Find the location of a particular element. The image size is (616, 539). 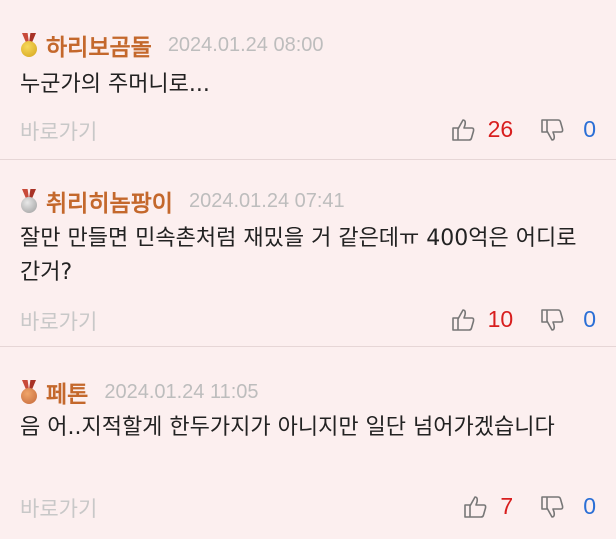

comment-header: 취리히놈팡이 2024.01.24 07:41 is located at coordinates (182, 201).